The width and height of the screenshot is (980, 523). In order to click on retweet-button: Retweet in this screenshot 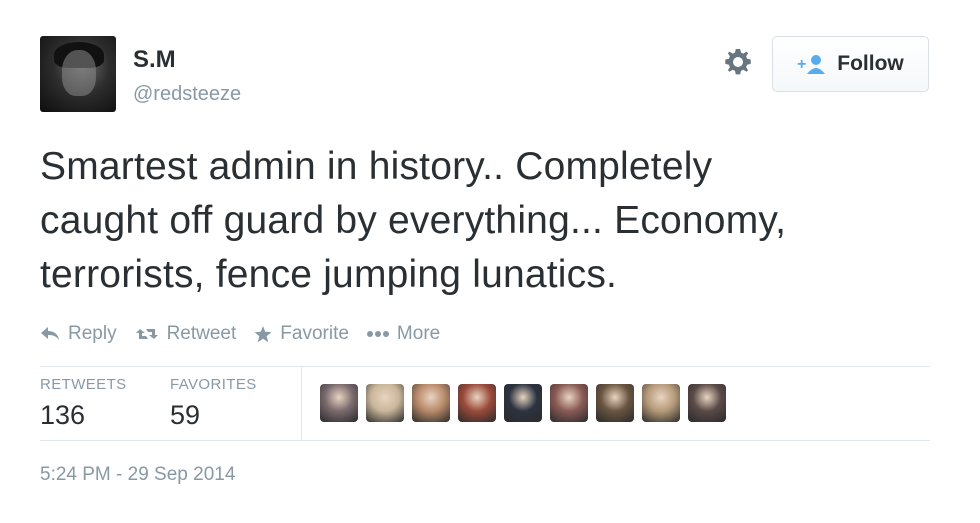, I will do `click(186, 334)`.